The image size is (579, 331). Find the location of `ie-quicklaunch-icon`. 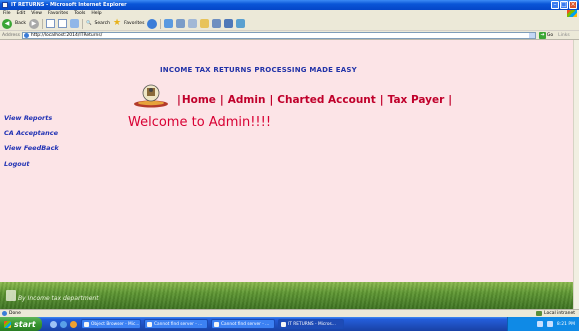

ie-quicklaunch-icon is located at coordinates (63, 324).